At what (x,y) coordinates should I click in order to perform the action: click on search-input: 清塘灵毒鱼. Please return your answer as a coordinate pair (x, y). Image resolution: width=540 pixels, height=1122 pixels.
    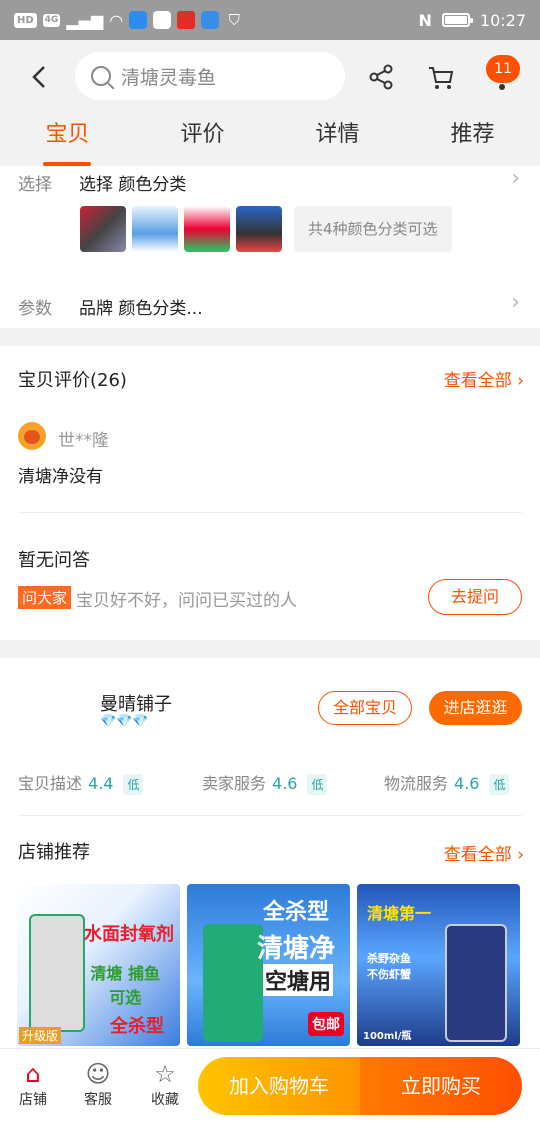
    Looking at the image, I should click on (210, 76).